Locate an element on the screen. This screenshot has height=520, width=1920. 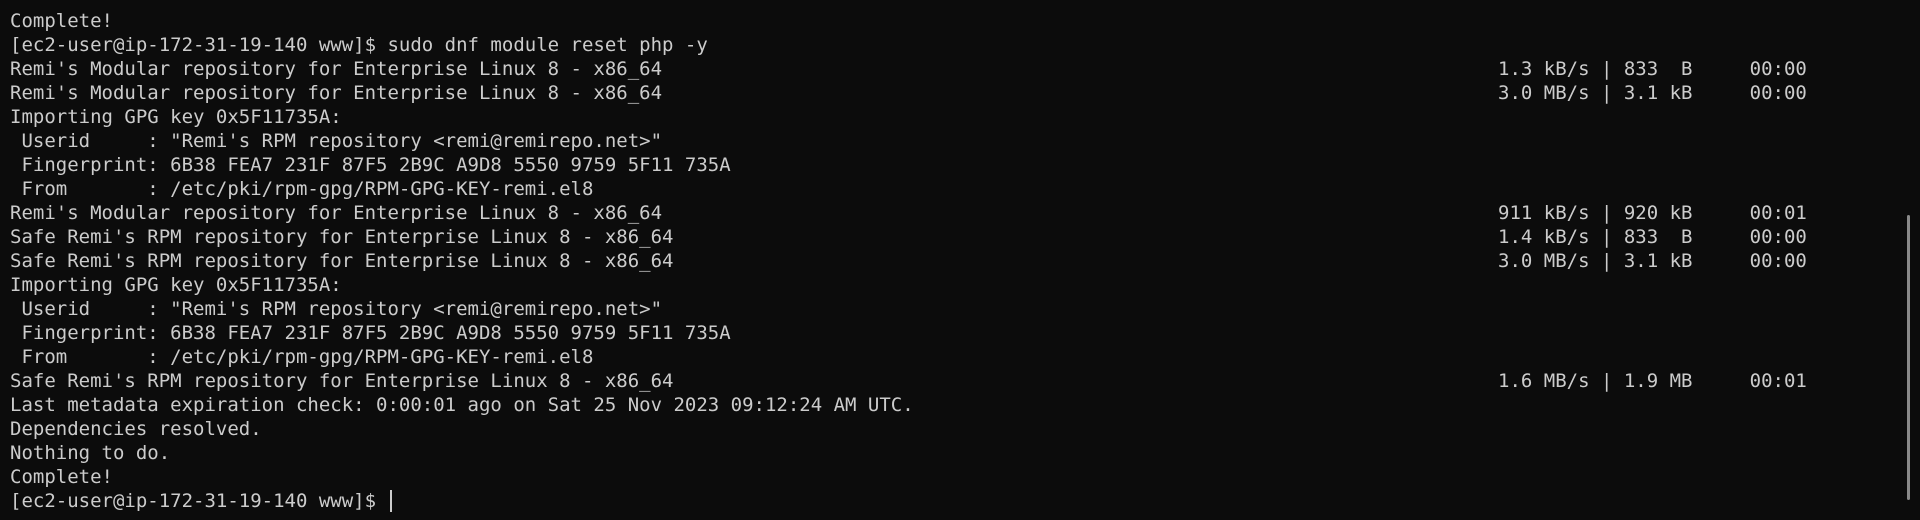
text-cursor is located at coordinates (390, 501).